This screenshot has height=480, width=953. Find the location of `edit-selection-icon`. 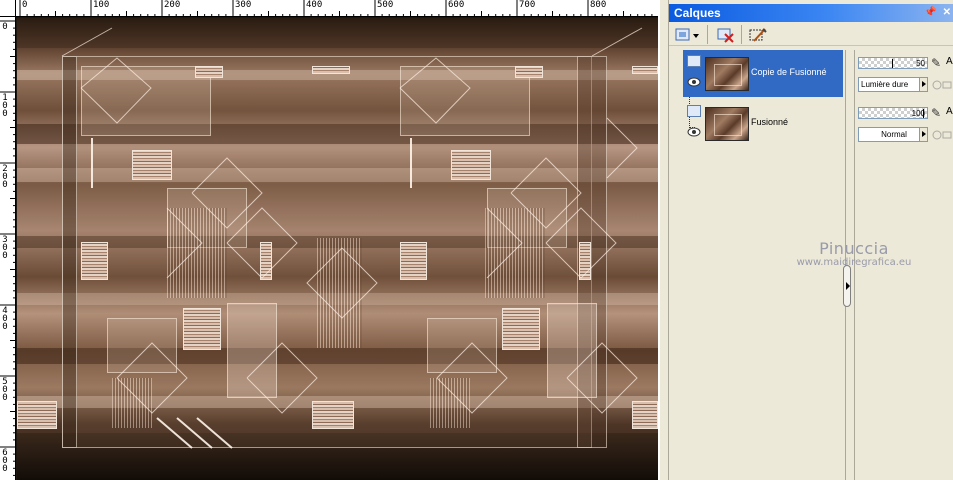

edit-selection-icon is located at coordinates (758, 34).